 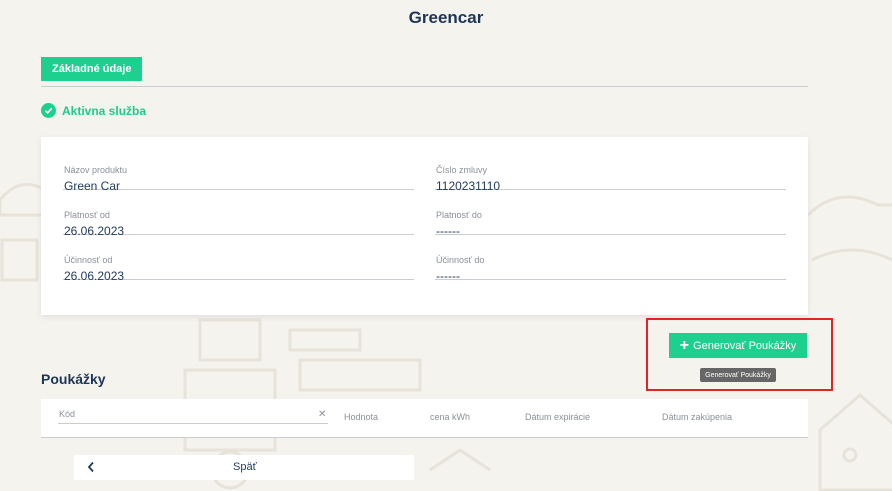 What do you see at coordinates (322, 414) in the screenshot?
I see `clear-icon: ✕` at bounding box center [322, 414].